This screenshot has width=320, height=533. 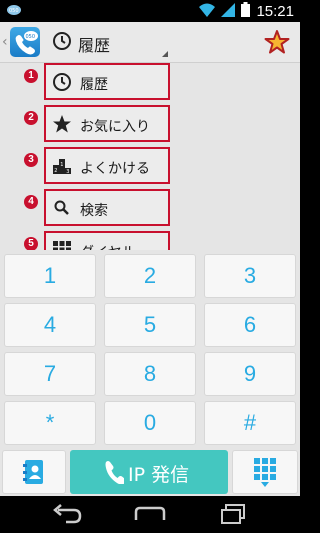 I want to click on number-badge-4: 4, so click(x=31, y=202).